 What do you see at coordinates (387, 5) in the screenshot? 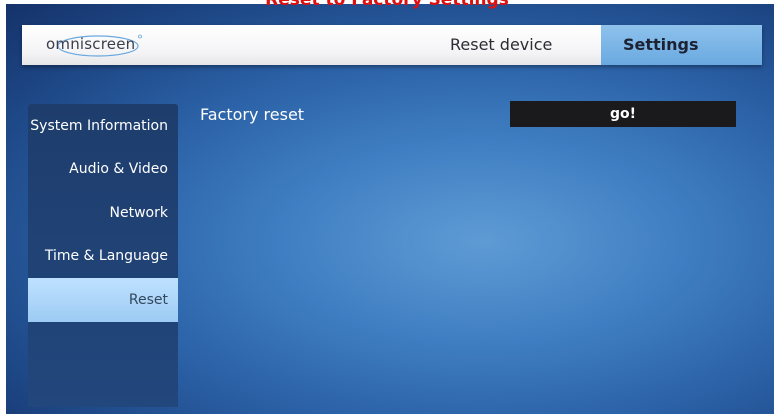
I see `top-caption: Reset to Factory Settings` at bounding box center [387, 5].